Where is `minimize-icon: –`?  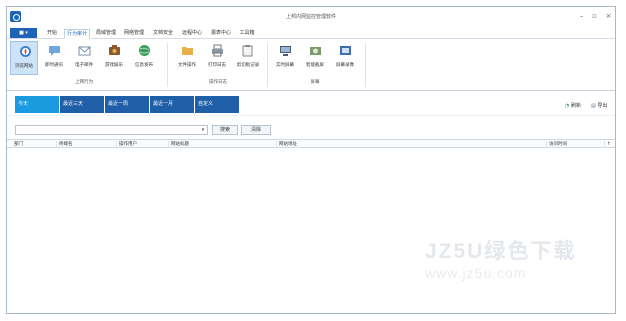 minimize-icon: – is located at coordinates (581, 16).